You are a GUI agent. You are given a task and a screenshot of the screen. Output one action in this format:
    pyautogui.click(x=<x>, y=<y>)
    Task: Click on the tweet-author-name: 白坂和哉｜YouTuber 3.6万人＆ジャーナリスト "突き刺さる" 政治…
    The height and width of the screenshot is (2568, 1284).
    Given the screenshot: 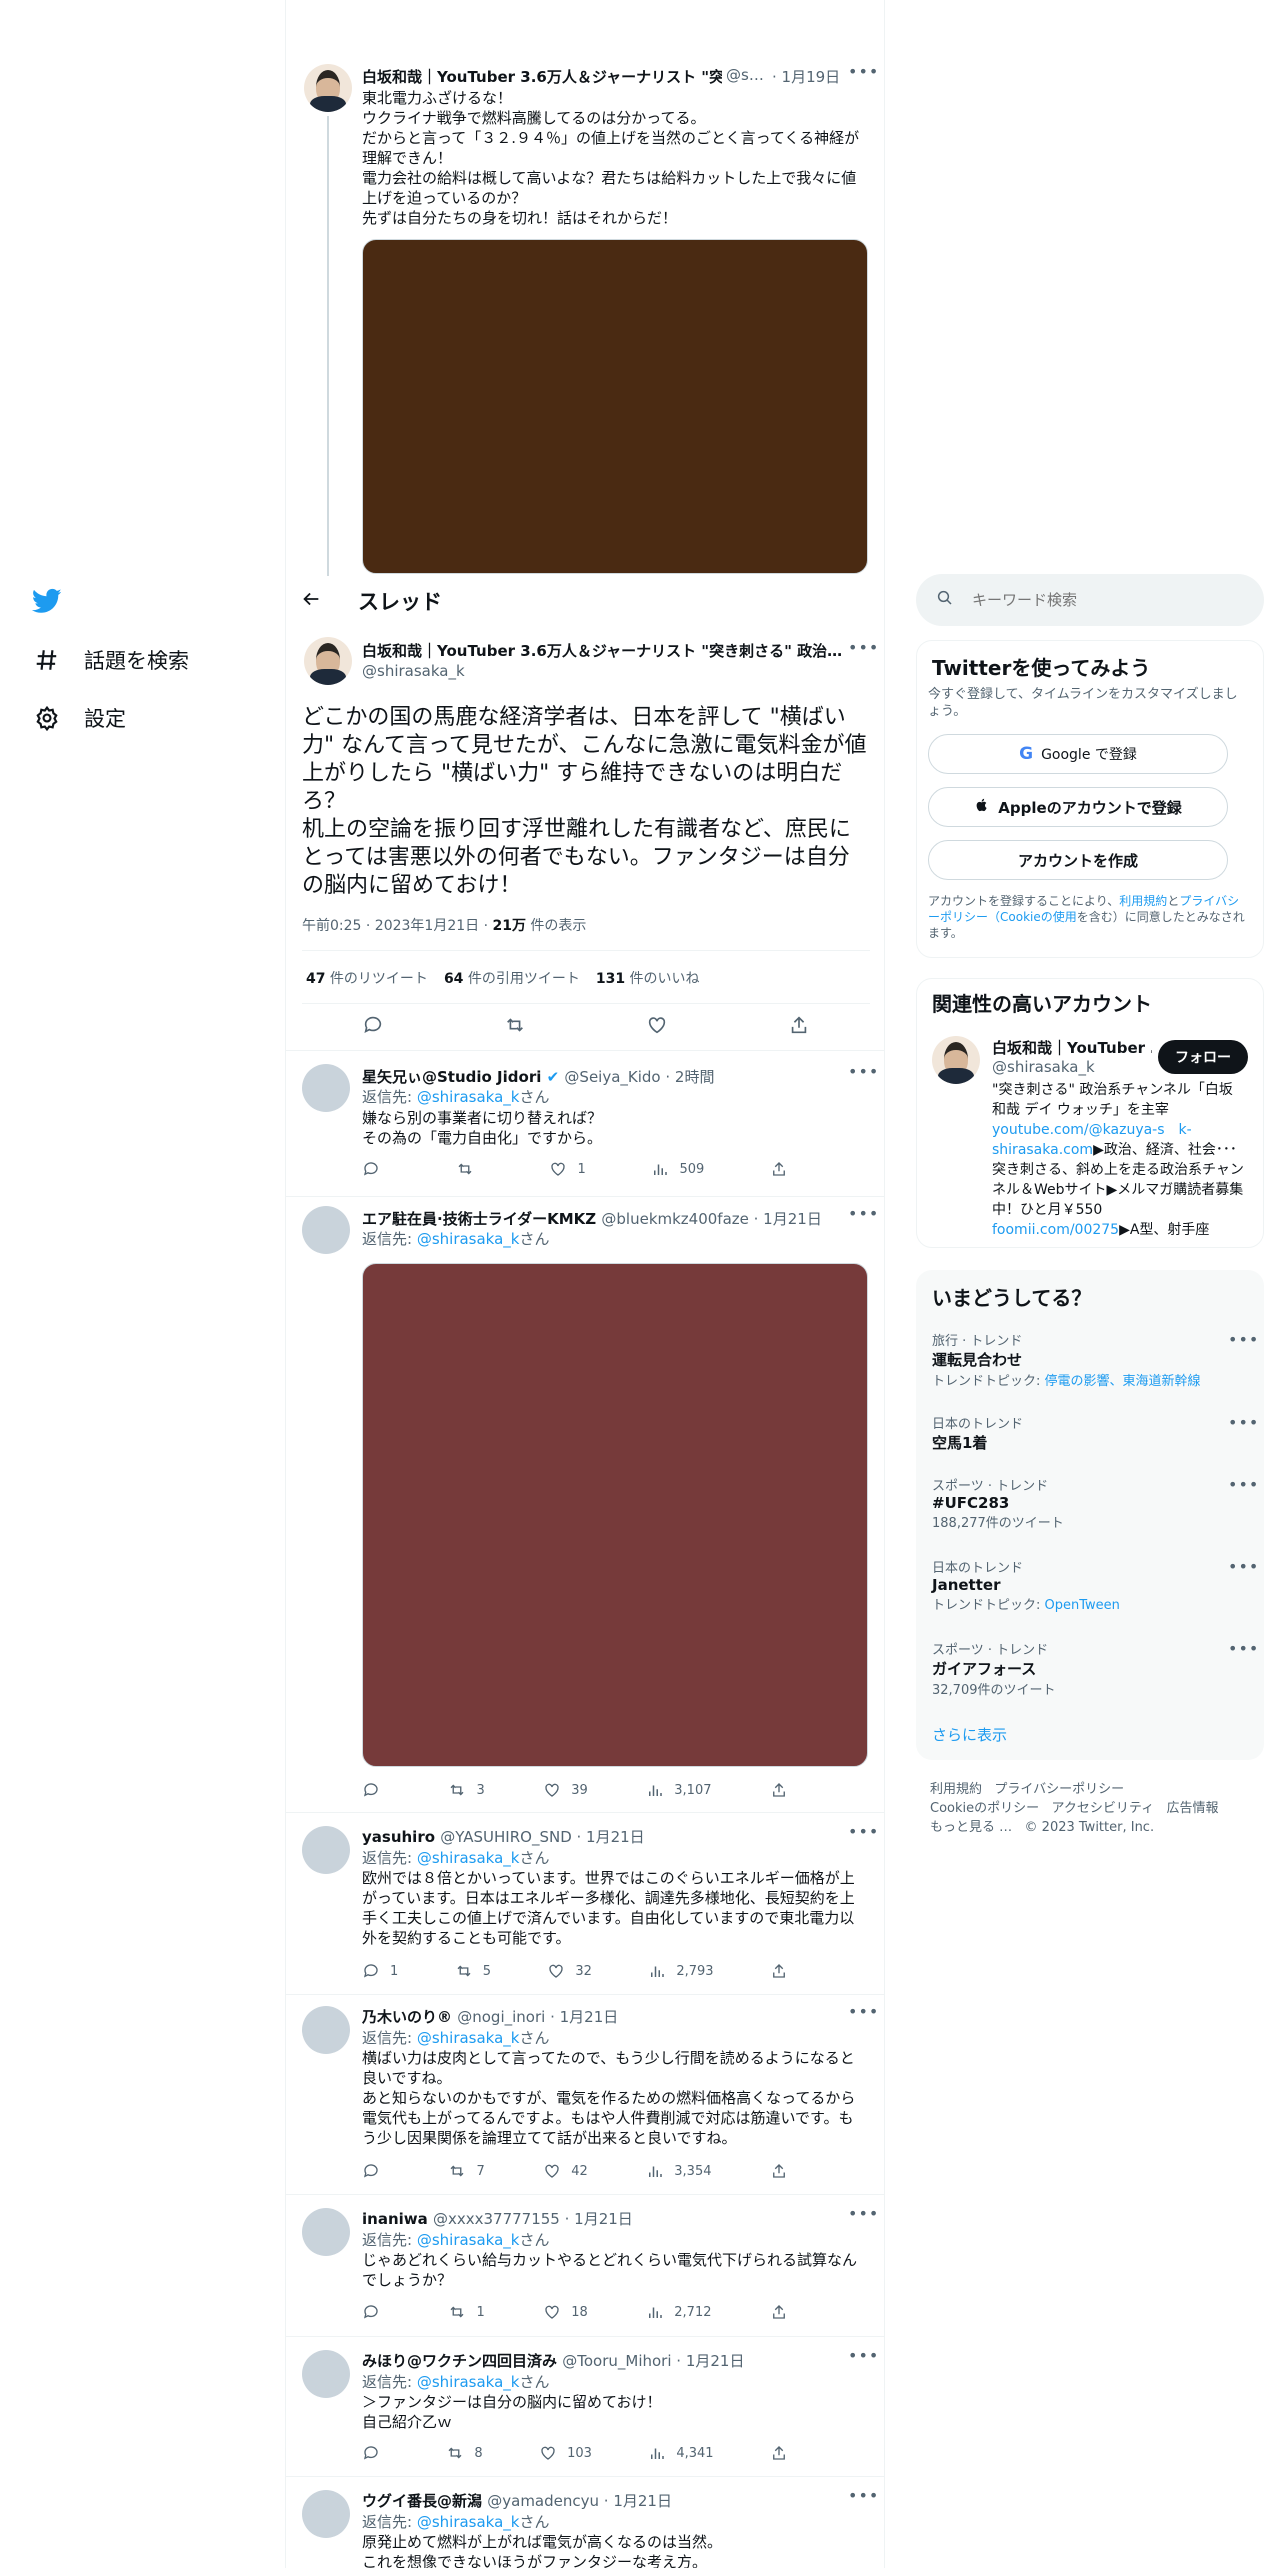 What is the action you would take?
    pyautogui.click(x=602, y=650)
    